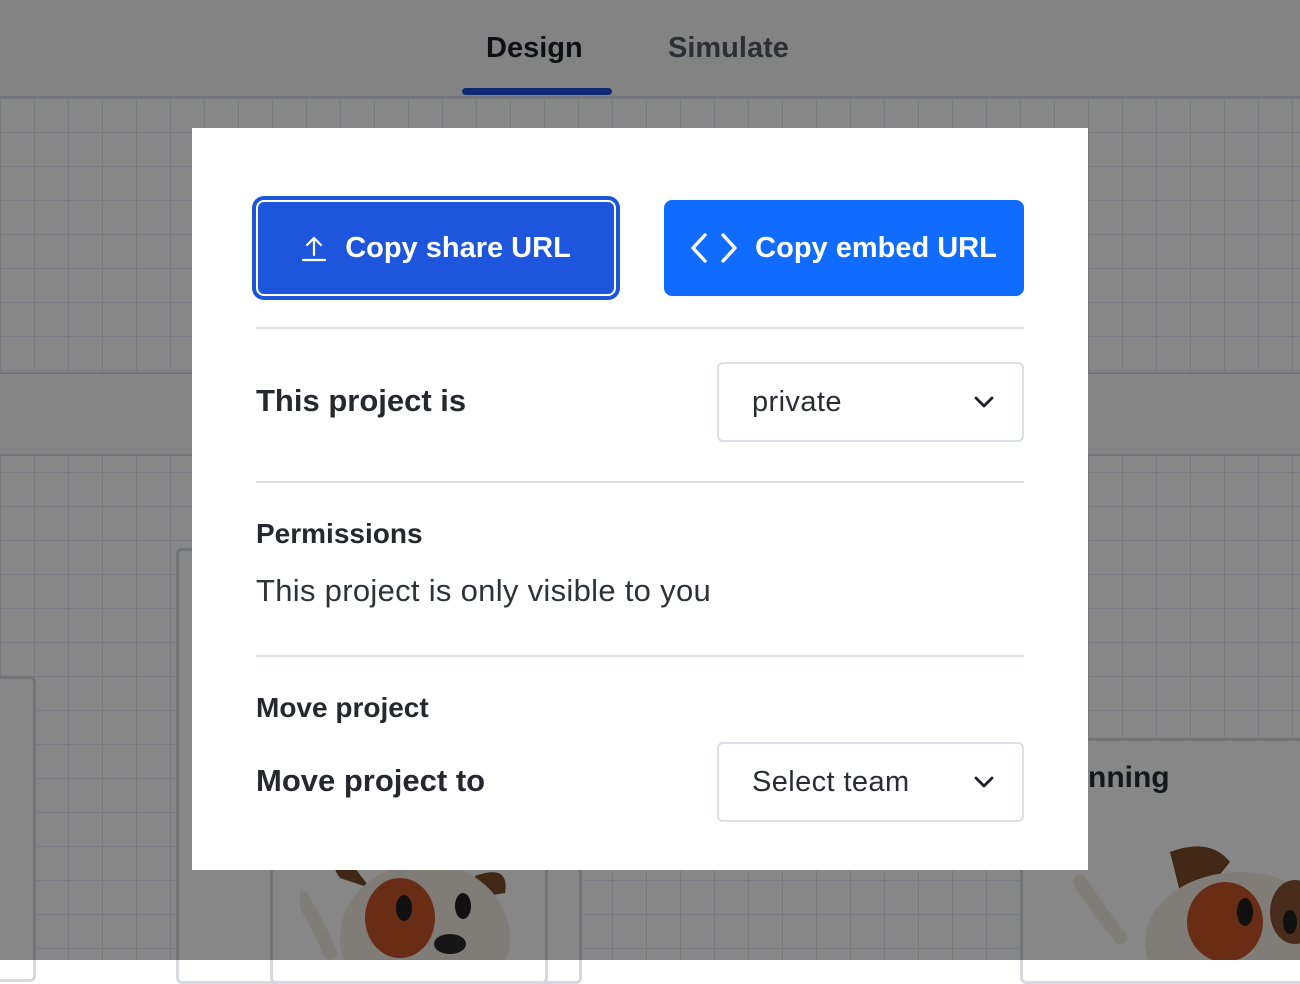 Image resolution: width=1300 pixels, height=984 pixels. What do you see at coordinates (371, 780) in the screenshot?
I see `move-project-label: Move project to` at bounding box center [371, 780].